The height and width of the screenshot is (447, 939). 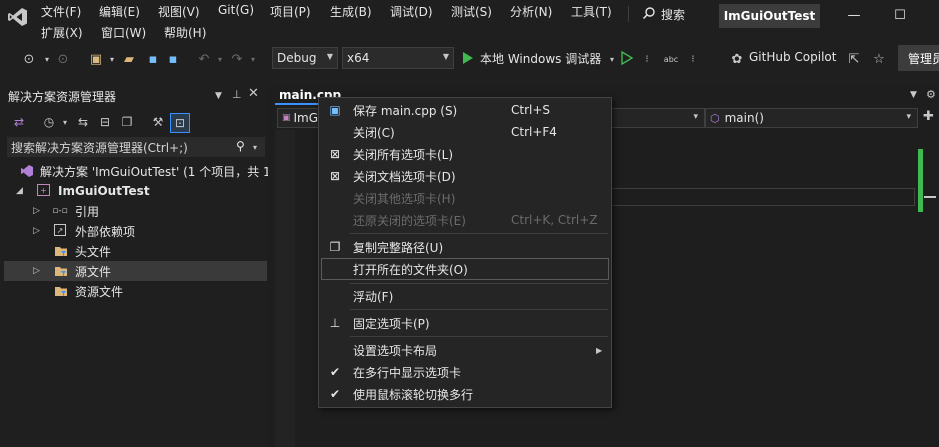 What do you see at coordinates (240, 146) in the screenshot?
I see `search-icon: ⚲` at bounding box center [240, 146].